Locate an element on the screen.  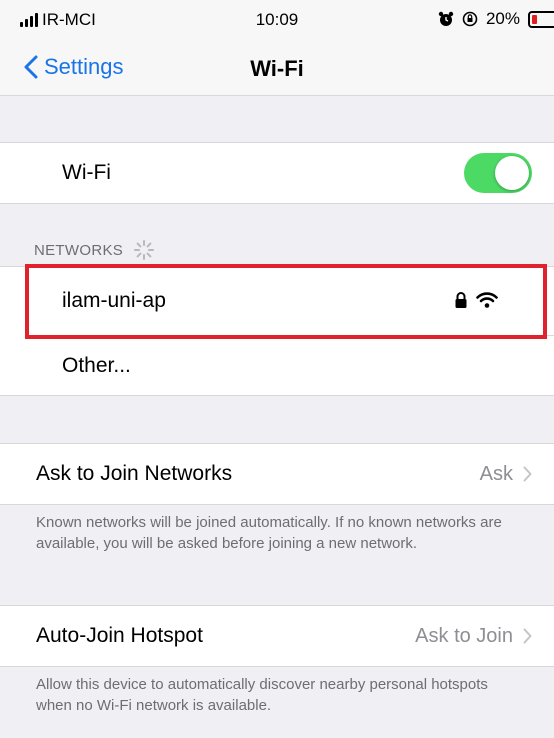
orientation-lock-icon is located at coordinates (470, 19).